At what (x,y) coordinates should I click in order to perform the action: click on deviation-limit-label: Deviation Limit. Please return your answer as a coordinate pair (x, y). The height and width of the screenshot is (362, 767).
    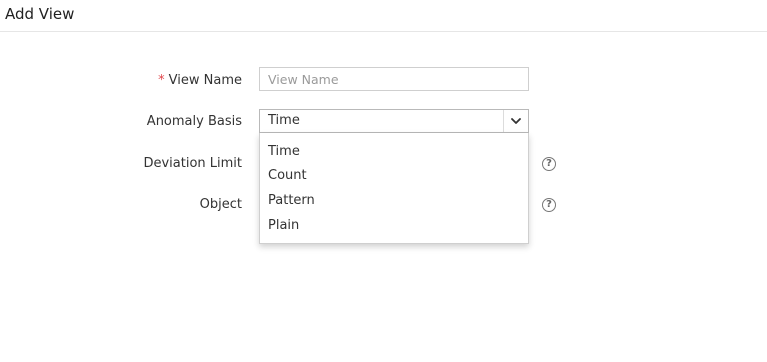
    Looking at the image, I should click on (192, 163).